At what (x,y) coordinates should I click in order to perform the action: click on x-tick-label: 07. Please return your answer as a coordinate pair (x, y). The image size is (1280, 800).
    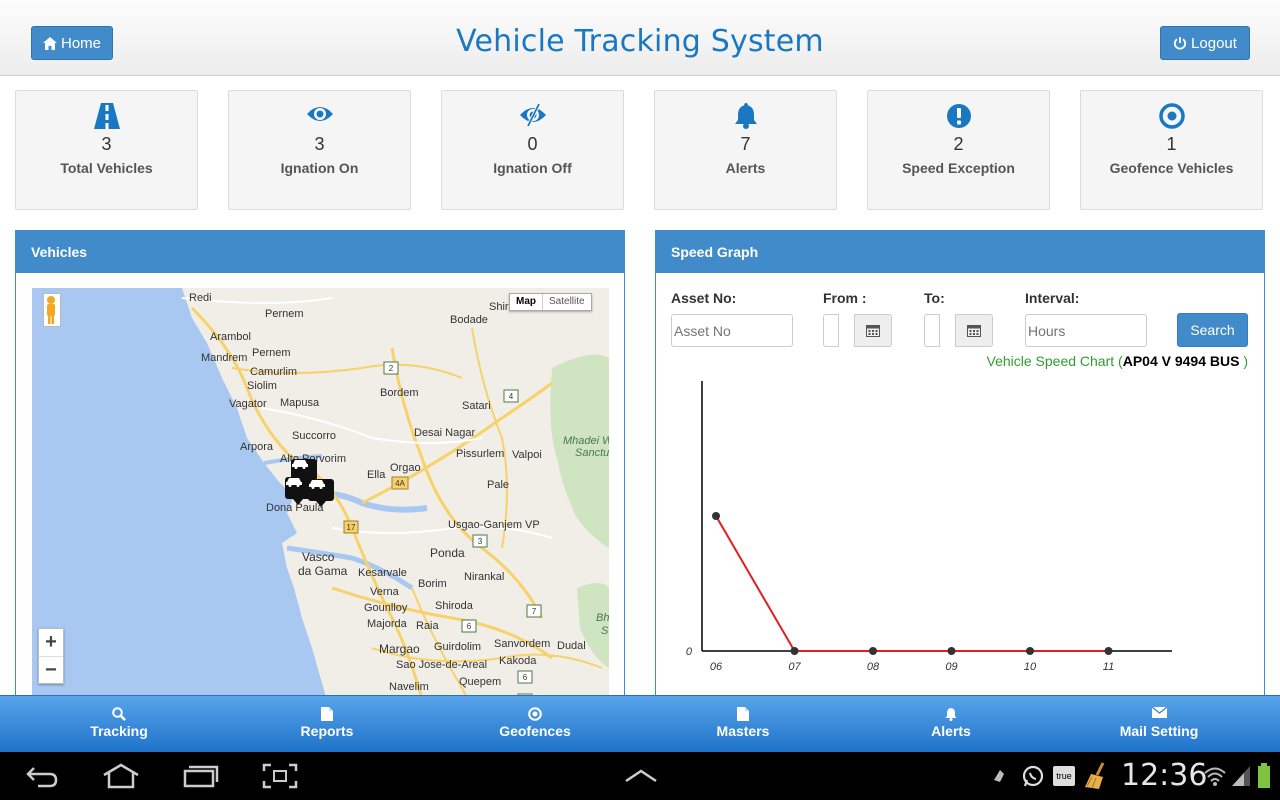
    Looking at the image, I should click on (794, 667).